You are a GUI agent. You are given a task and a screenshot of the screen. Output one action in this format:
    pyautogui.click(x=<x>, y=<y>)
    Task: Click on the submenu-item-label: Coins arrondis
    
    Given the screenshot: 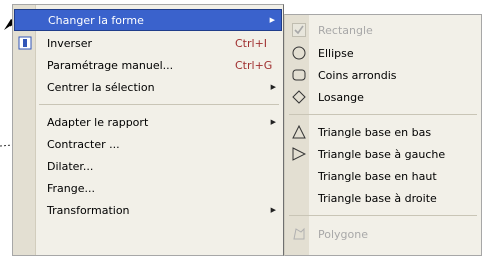 What is the action you would take?
    pyautogui.click(x=357, y=75)
    